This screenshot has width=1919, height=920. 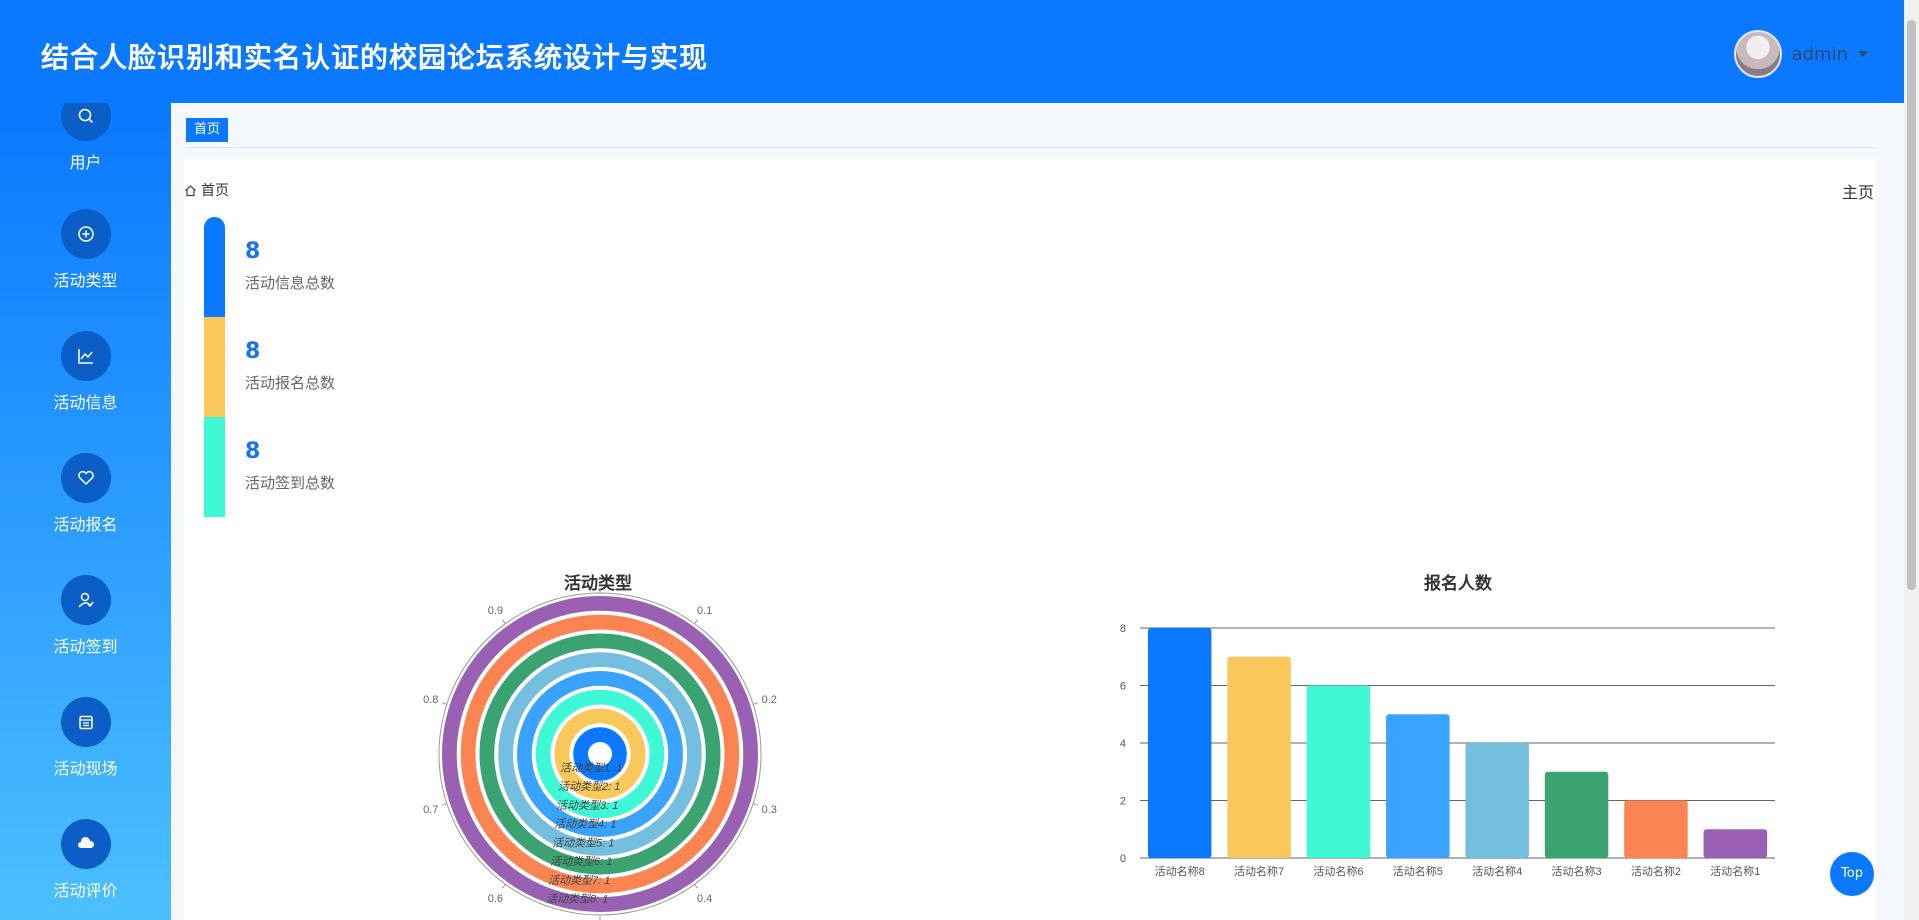 I want to click on polar-tick-label: 0.2, so click(x=769, y=700).